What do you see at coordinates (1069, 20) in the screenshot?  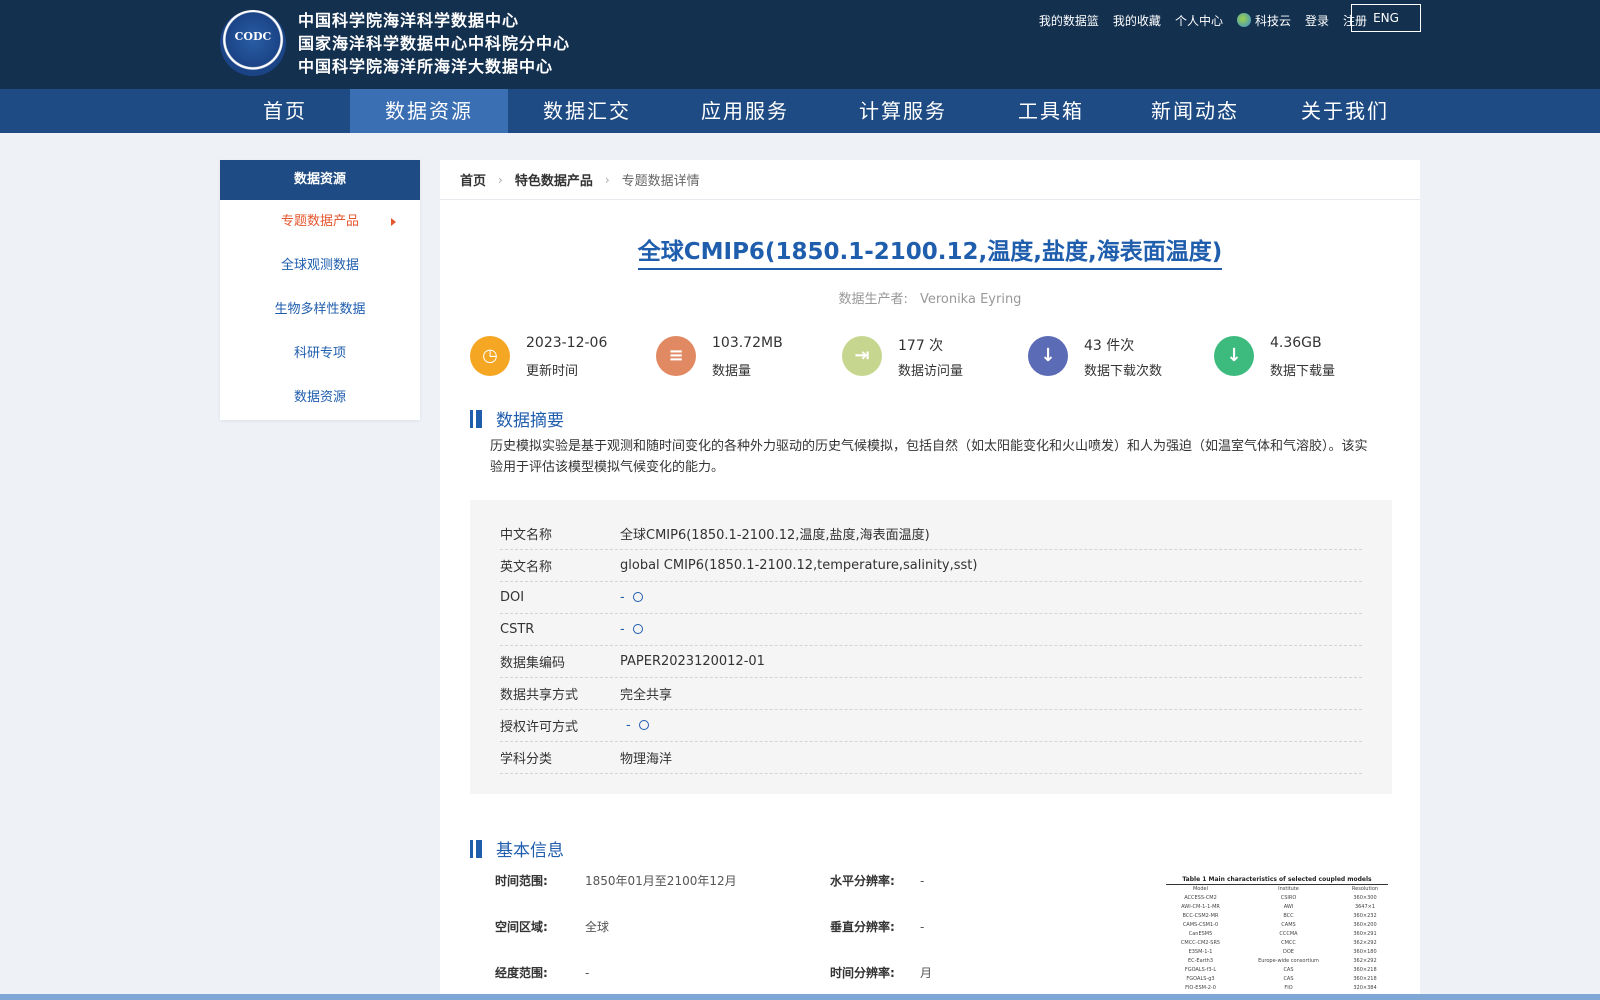 I see `data-basket-link: 我的数据篮` at bounding box center [1069, 20].